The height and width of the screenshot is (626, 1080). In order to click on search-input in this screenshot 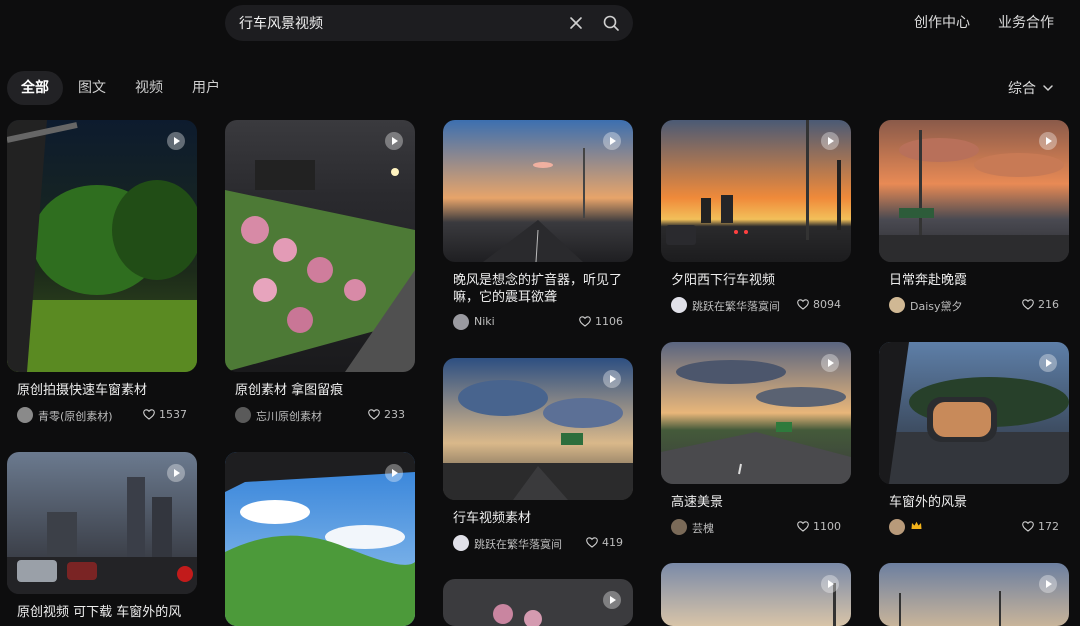, I will do `click(399, 23)`.